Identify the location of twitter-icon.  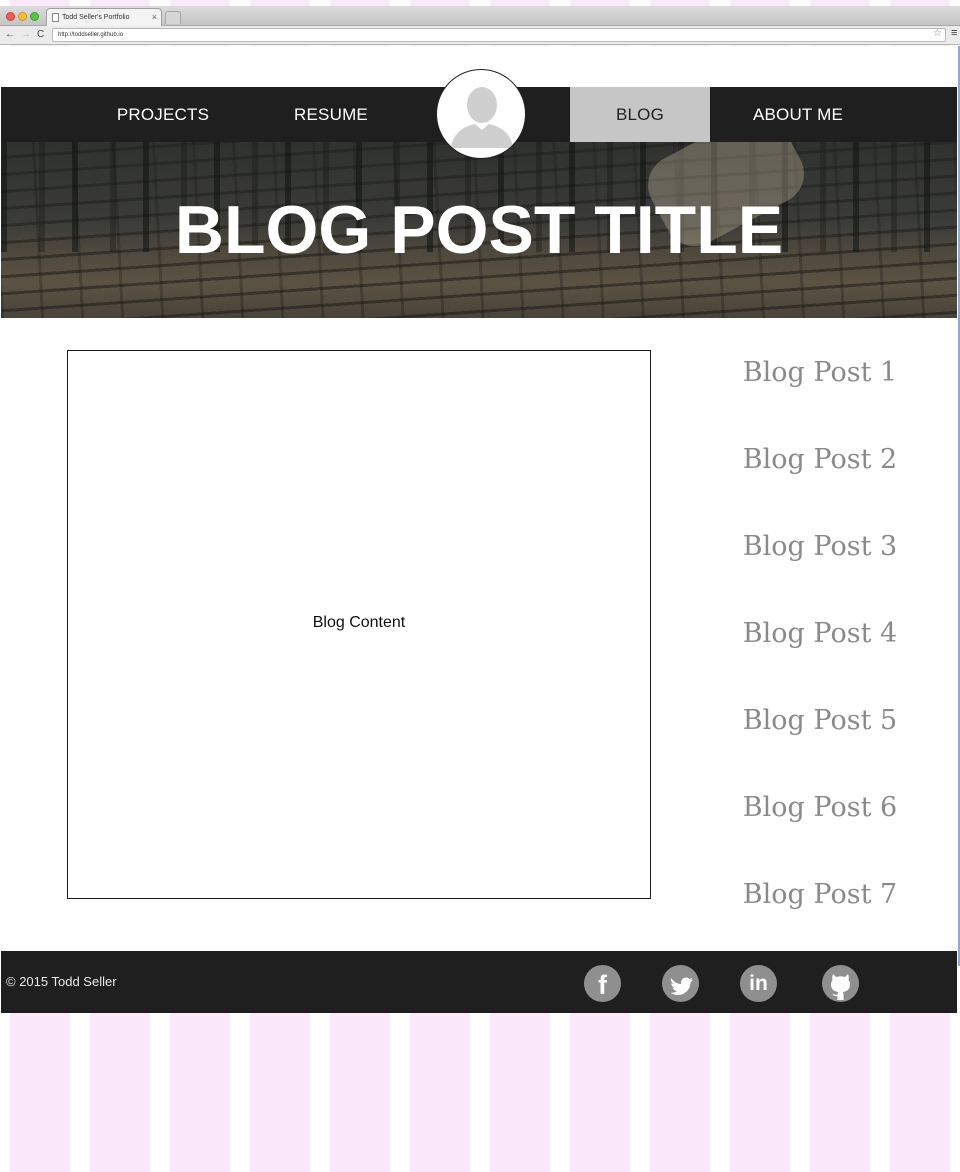
(680, 983).